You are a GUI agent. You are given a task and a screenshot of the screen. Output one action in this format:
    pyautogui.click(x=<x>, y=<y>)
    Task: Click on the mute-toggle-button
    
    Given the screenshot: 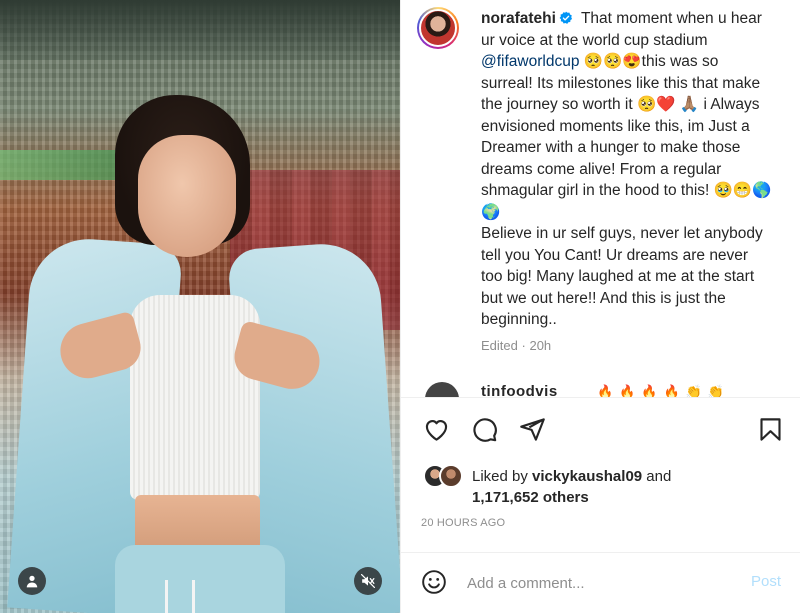 What is the action you would take?
    pyautogui.click(x=368, y=581)
    